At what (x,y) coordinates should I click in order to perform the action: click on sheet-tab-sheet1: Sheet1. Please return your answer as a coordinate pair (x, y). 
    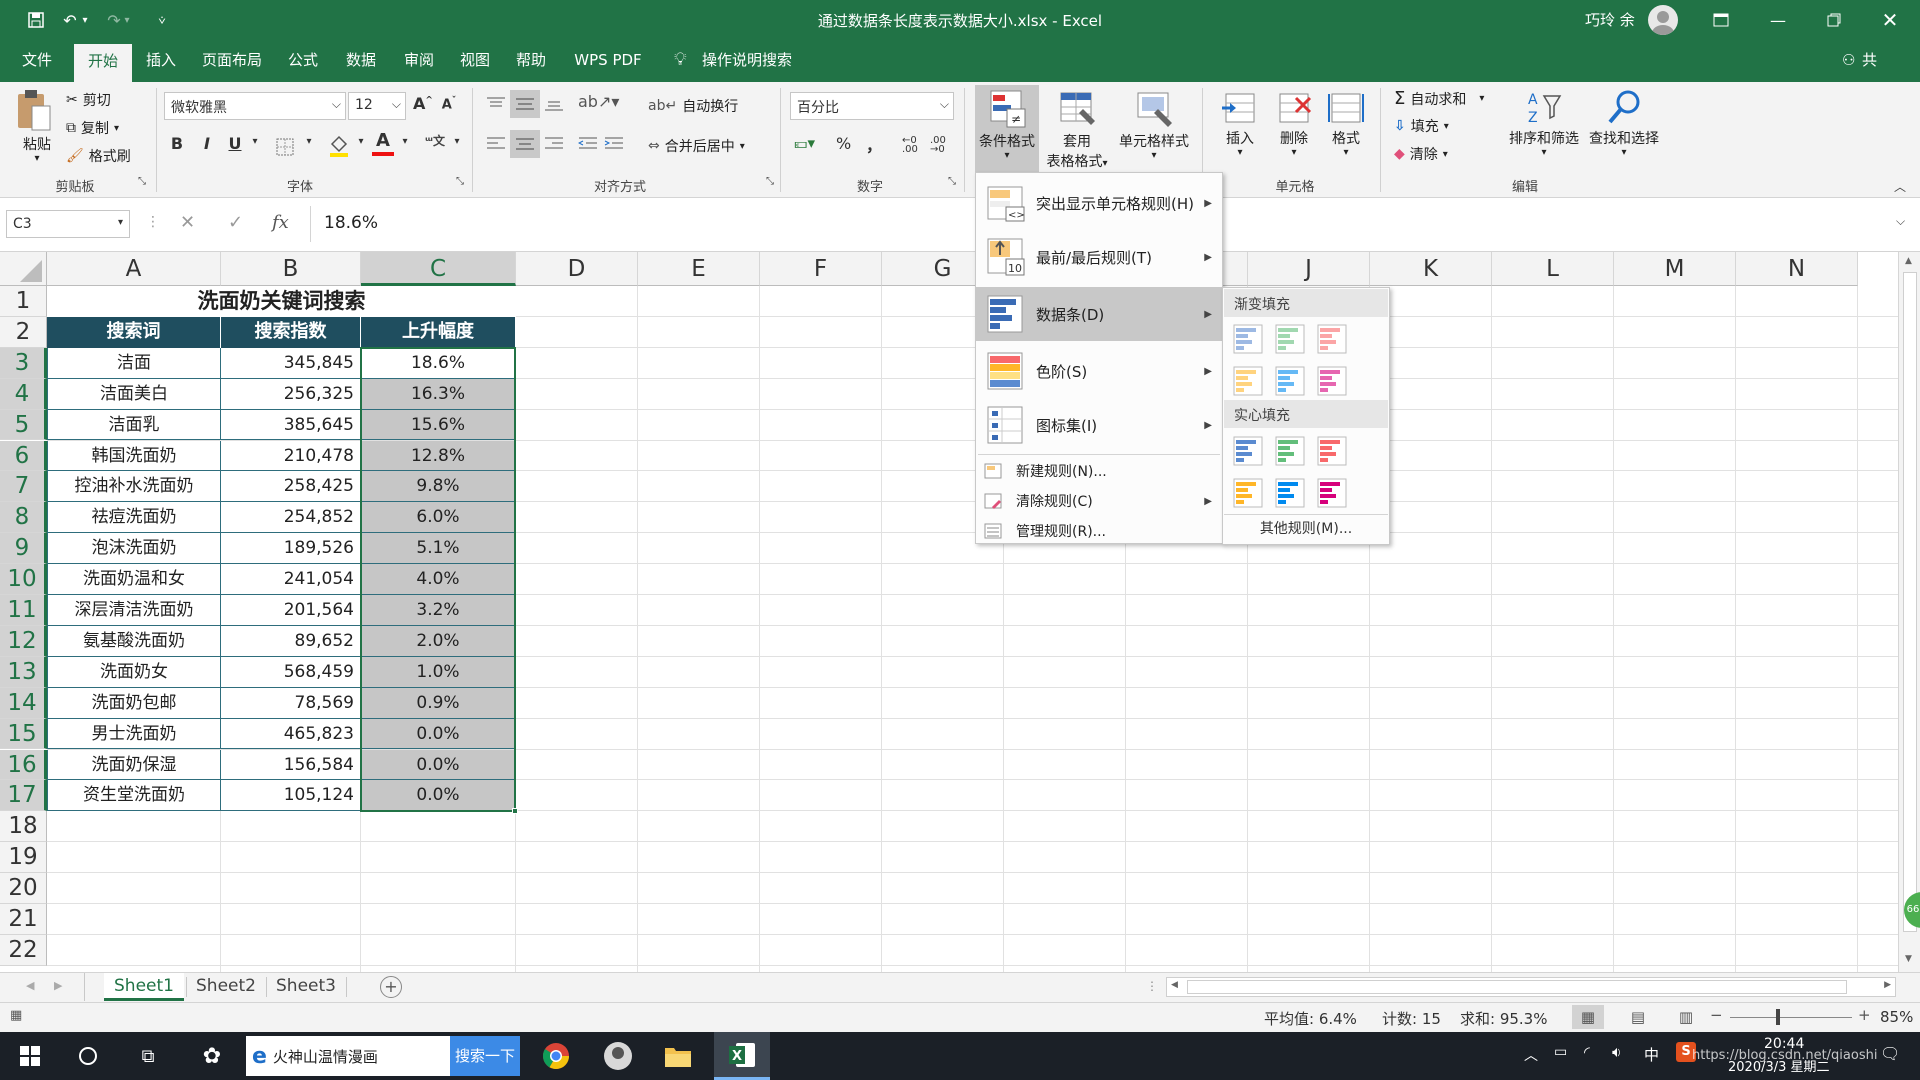
    Looking at the image, I should click on (144, 987).